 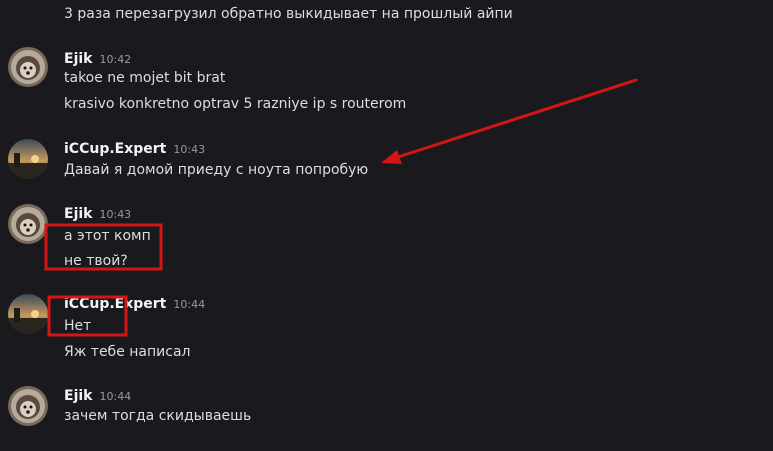 I want to click on message-text: Яж тебе написал, so click(x=127, y=352).